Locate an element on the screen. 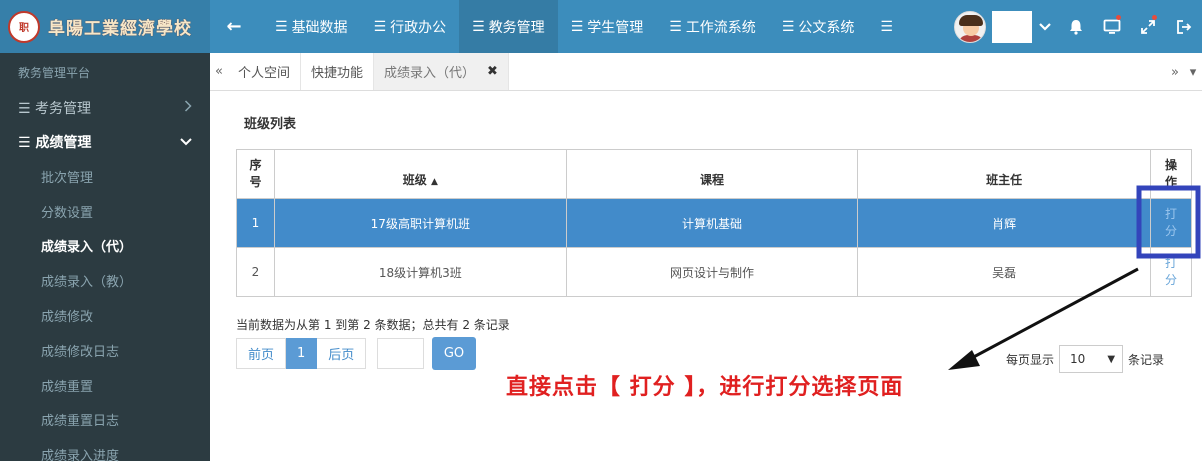  main-nav: ☰ 基础数据 ☰ 行政办公 ☰ 教务管理 ☰ 学生管理 ☰ 工作流系统 ☰ 公文系统 ☰ is located at coordinates (586, 26).